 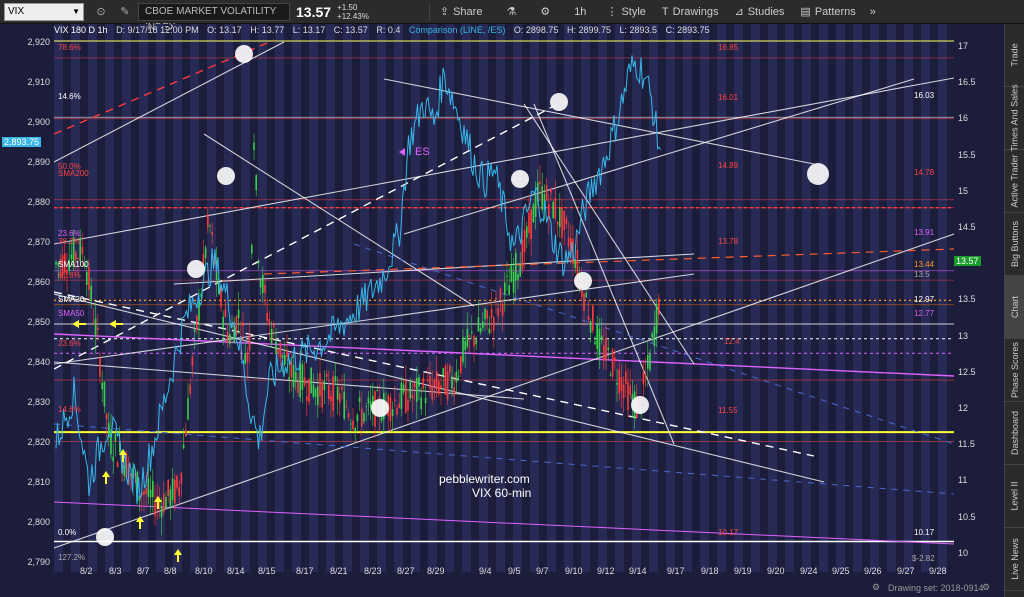 What do you see at coordinates (353, 12) in the screenshot?
I see `price-change: +1.50 +12.43%` at bounding box center [353, 12].